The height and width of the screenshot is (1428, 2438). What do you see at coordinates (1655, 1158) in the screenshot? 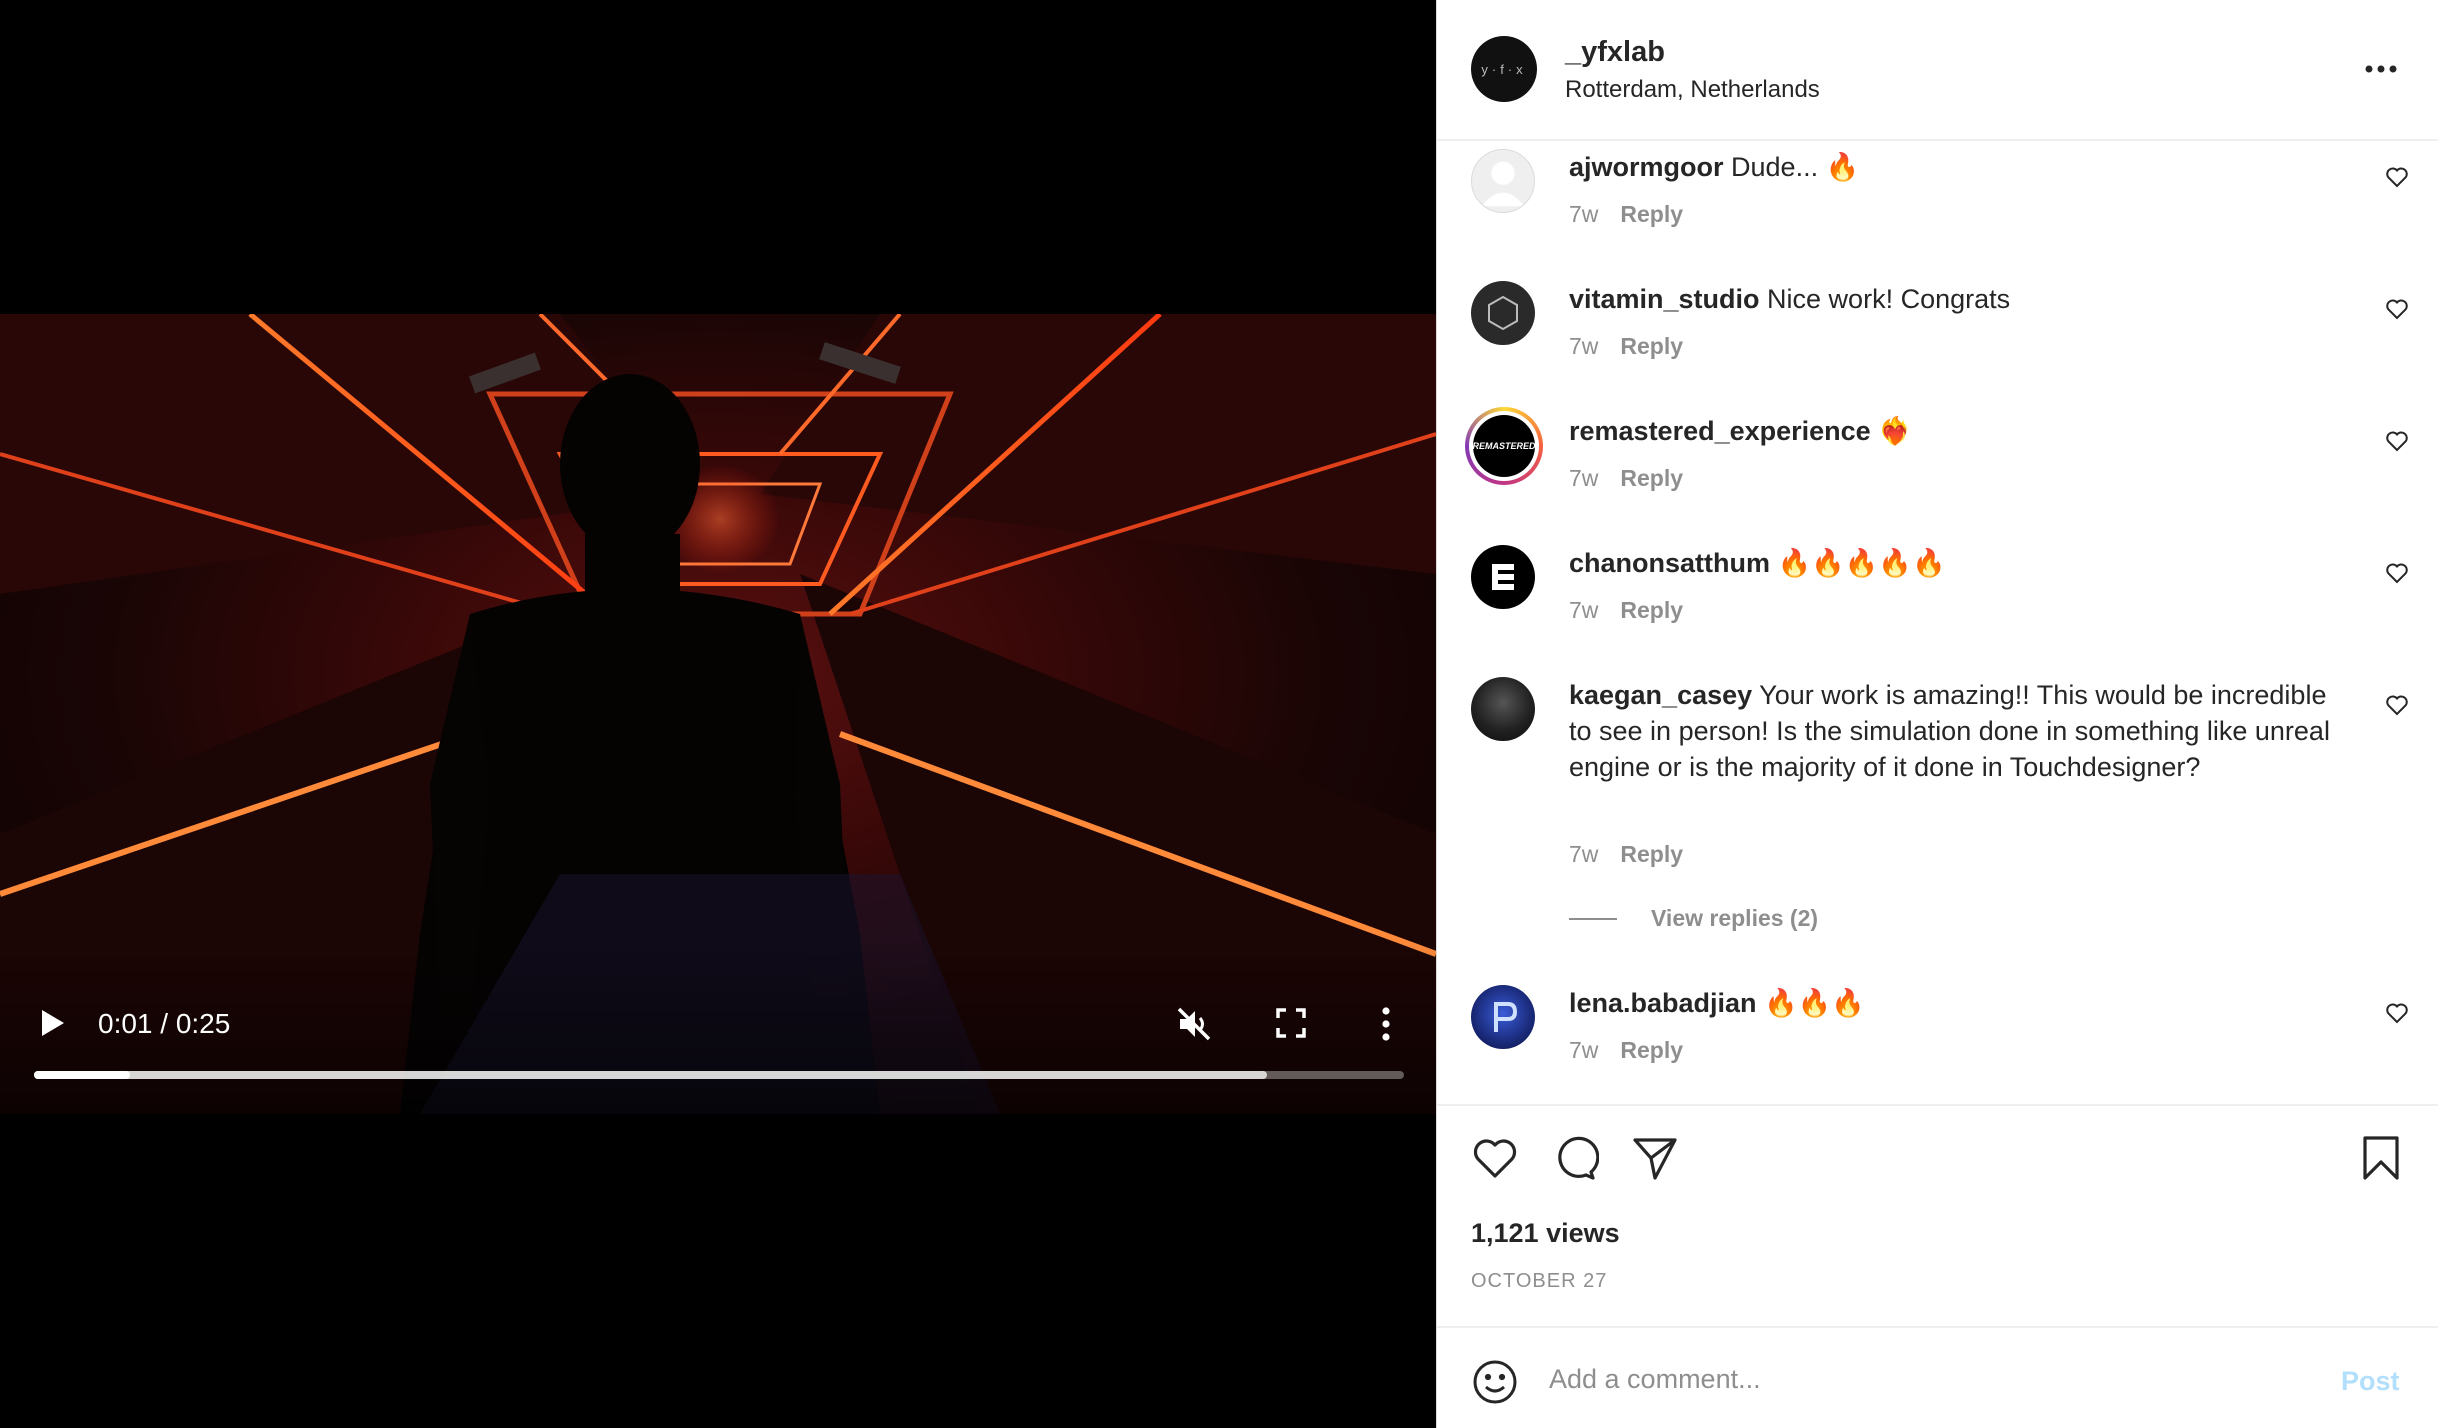
I see `share-send-icon` at bounding box center [1655, 1158].